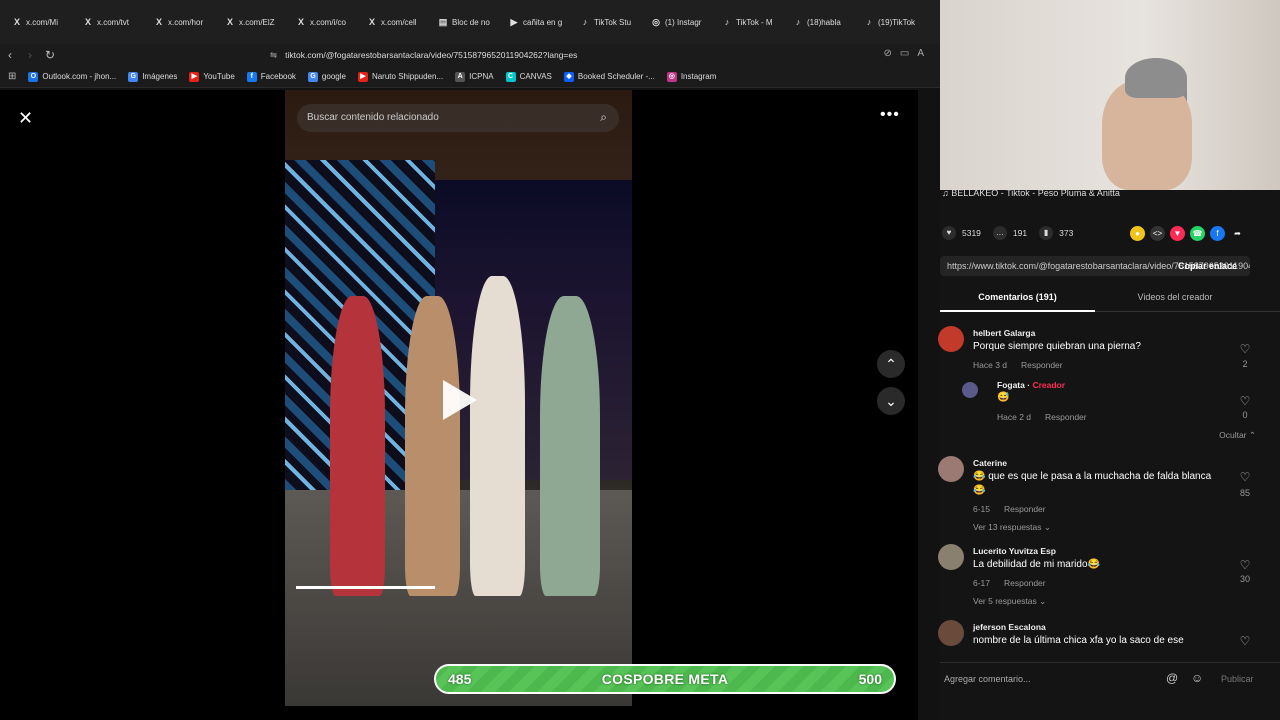  I want to click on forward-icon: ›, so click(30, 55).